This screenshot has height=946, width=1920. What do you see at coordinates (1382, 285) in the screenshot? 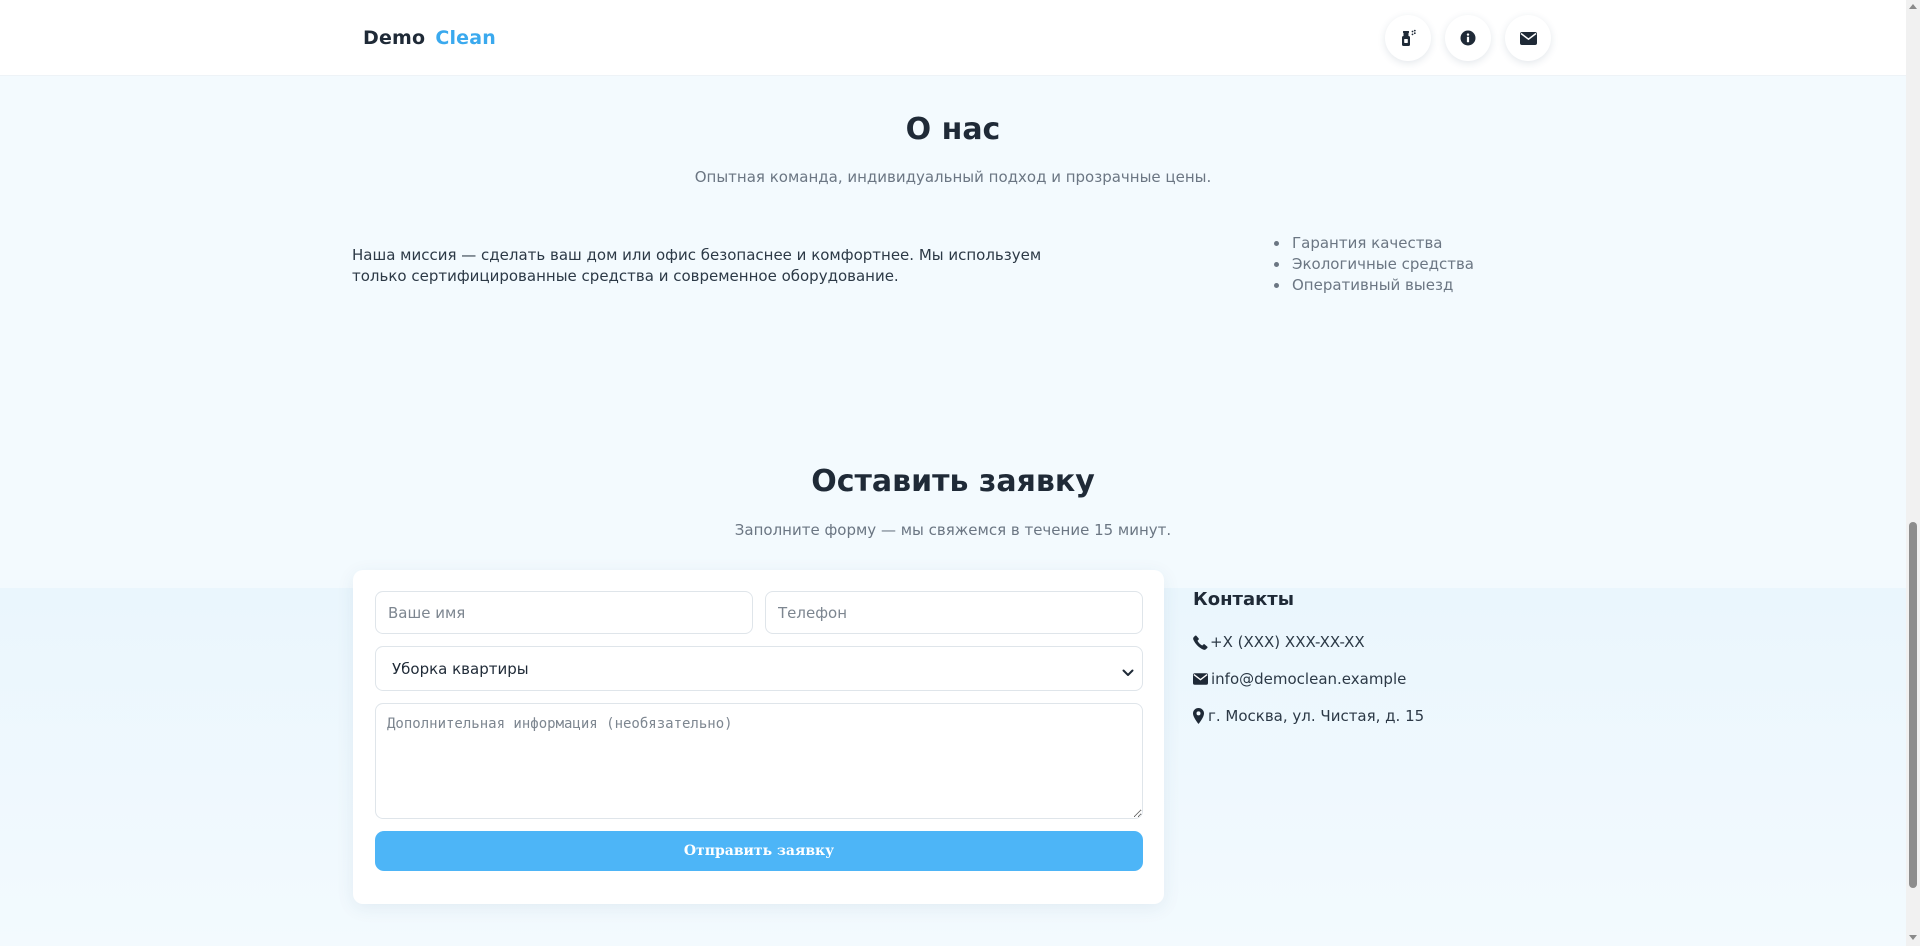
I see `feature-item: Оперативный выезд` at bounding box center [1382, 285].